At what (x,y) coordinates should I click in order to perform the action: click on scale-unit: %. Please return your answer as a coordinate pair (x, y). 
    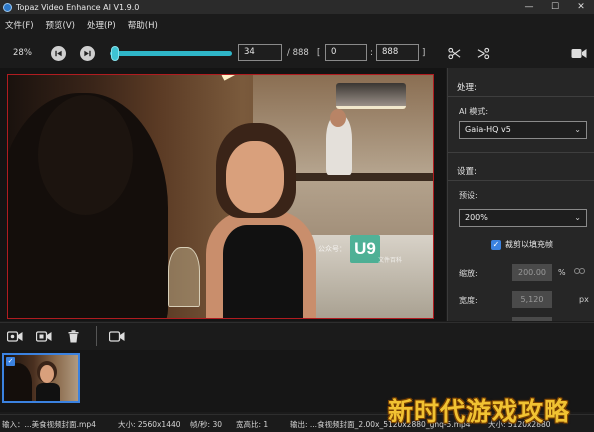
    Looking at the image, I should click on (562, 272).